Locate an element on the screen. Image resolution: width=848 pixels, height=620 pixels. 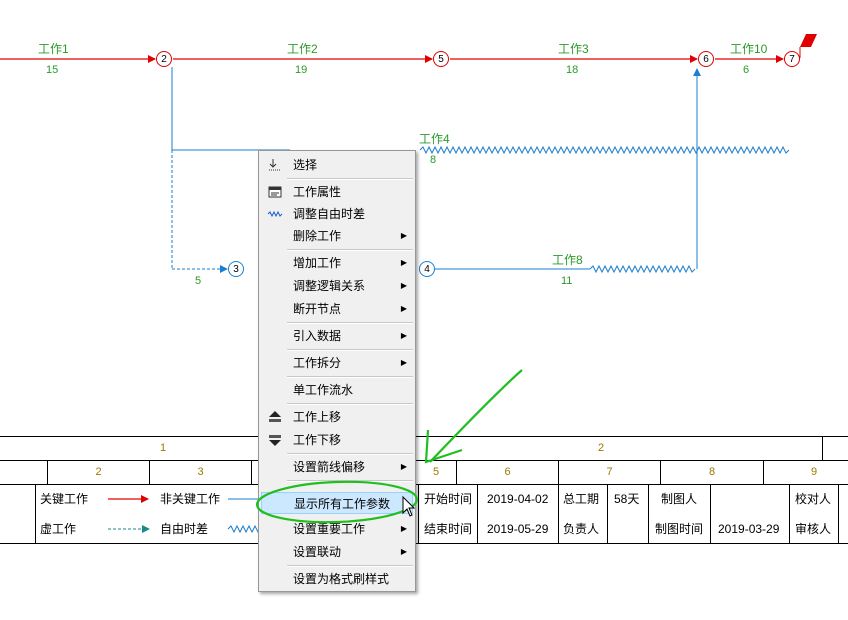
menu-item-label: 单工作流水 is located at coordinates (323, 390).